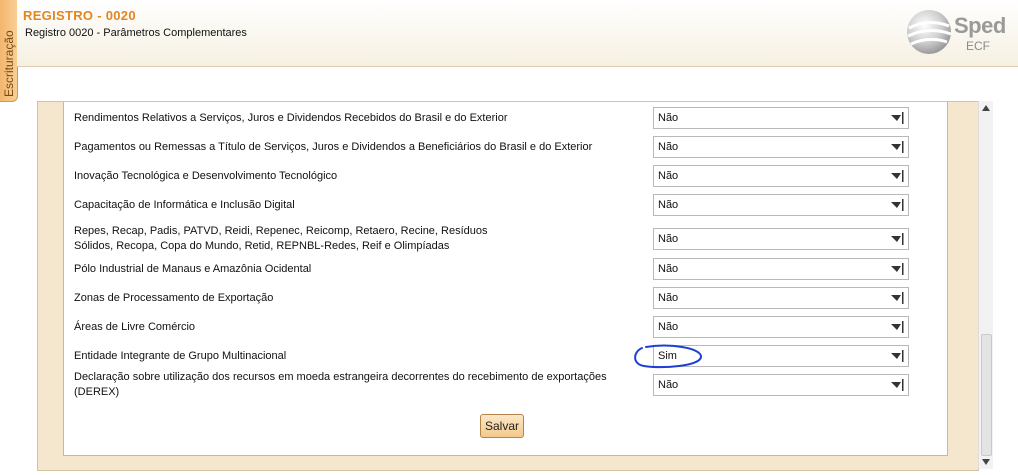  Describe the element at coordinates (781, 118) in the screenshot. I see `select-rendimentos-recebidos: Não` at that location.